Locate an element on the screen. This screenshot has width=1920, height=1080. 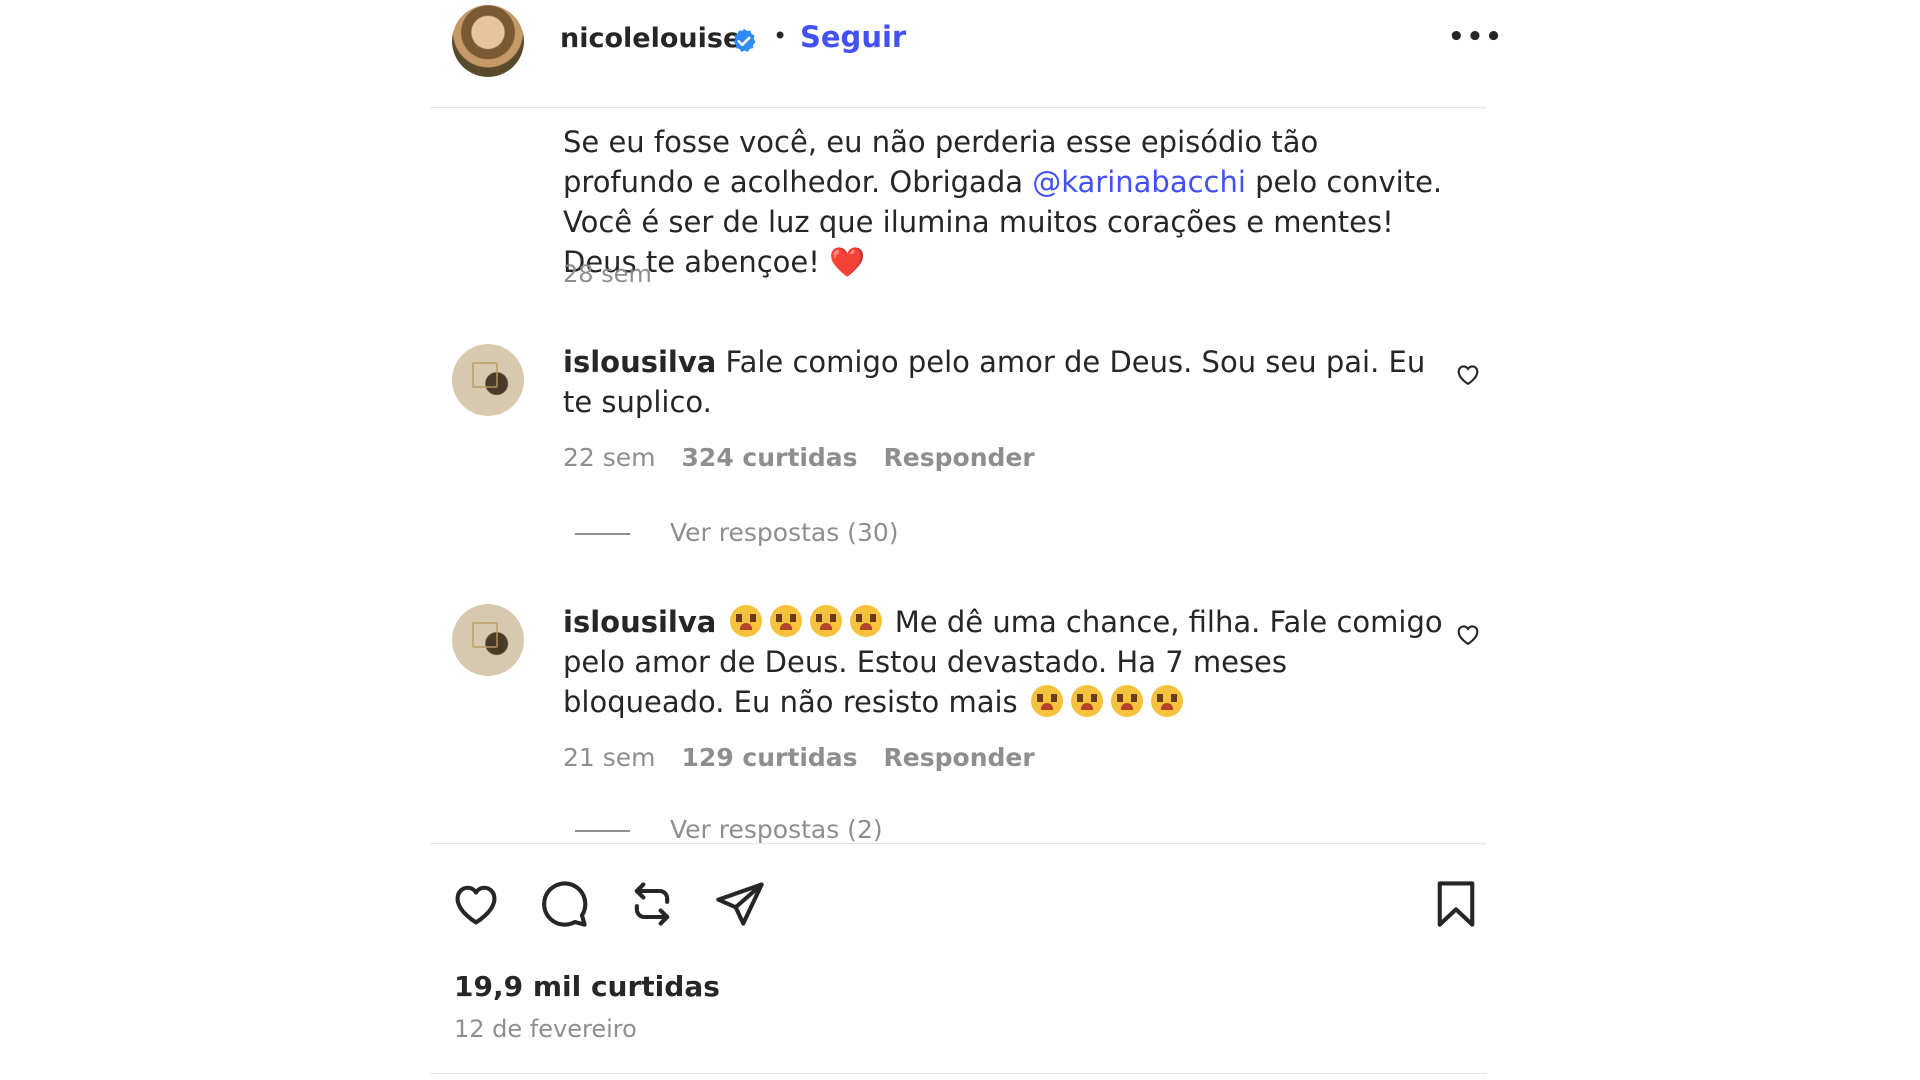
view-replies-button: Ver respostas (30) is located at coordinates (737, 532).